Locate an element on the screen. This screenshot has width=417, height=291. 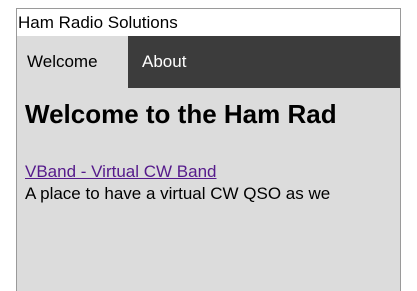
page-title: Welcome to the Ham Rad is located at coordinates (181, 114).